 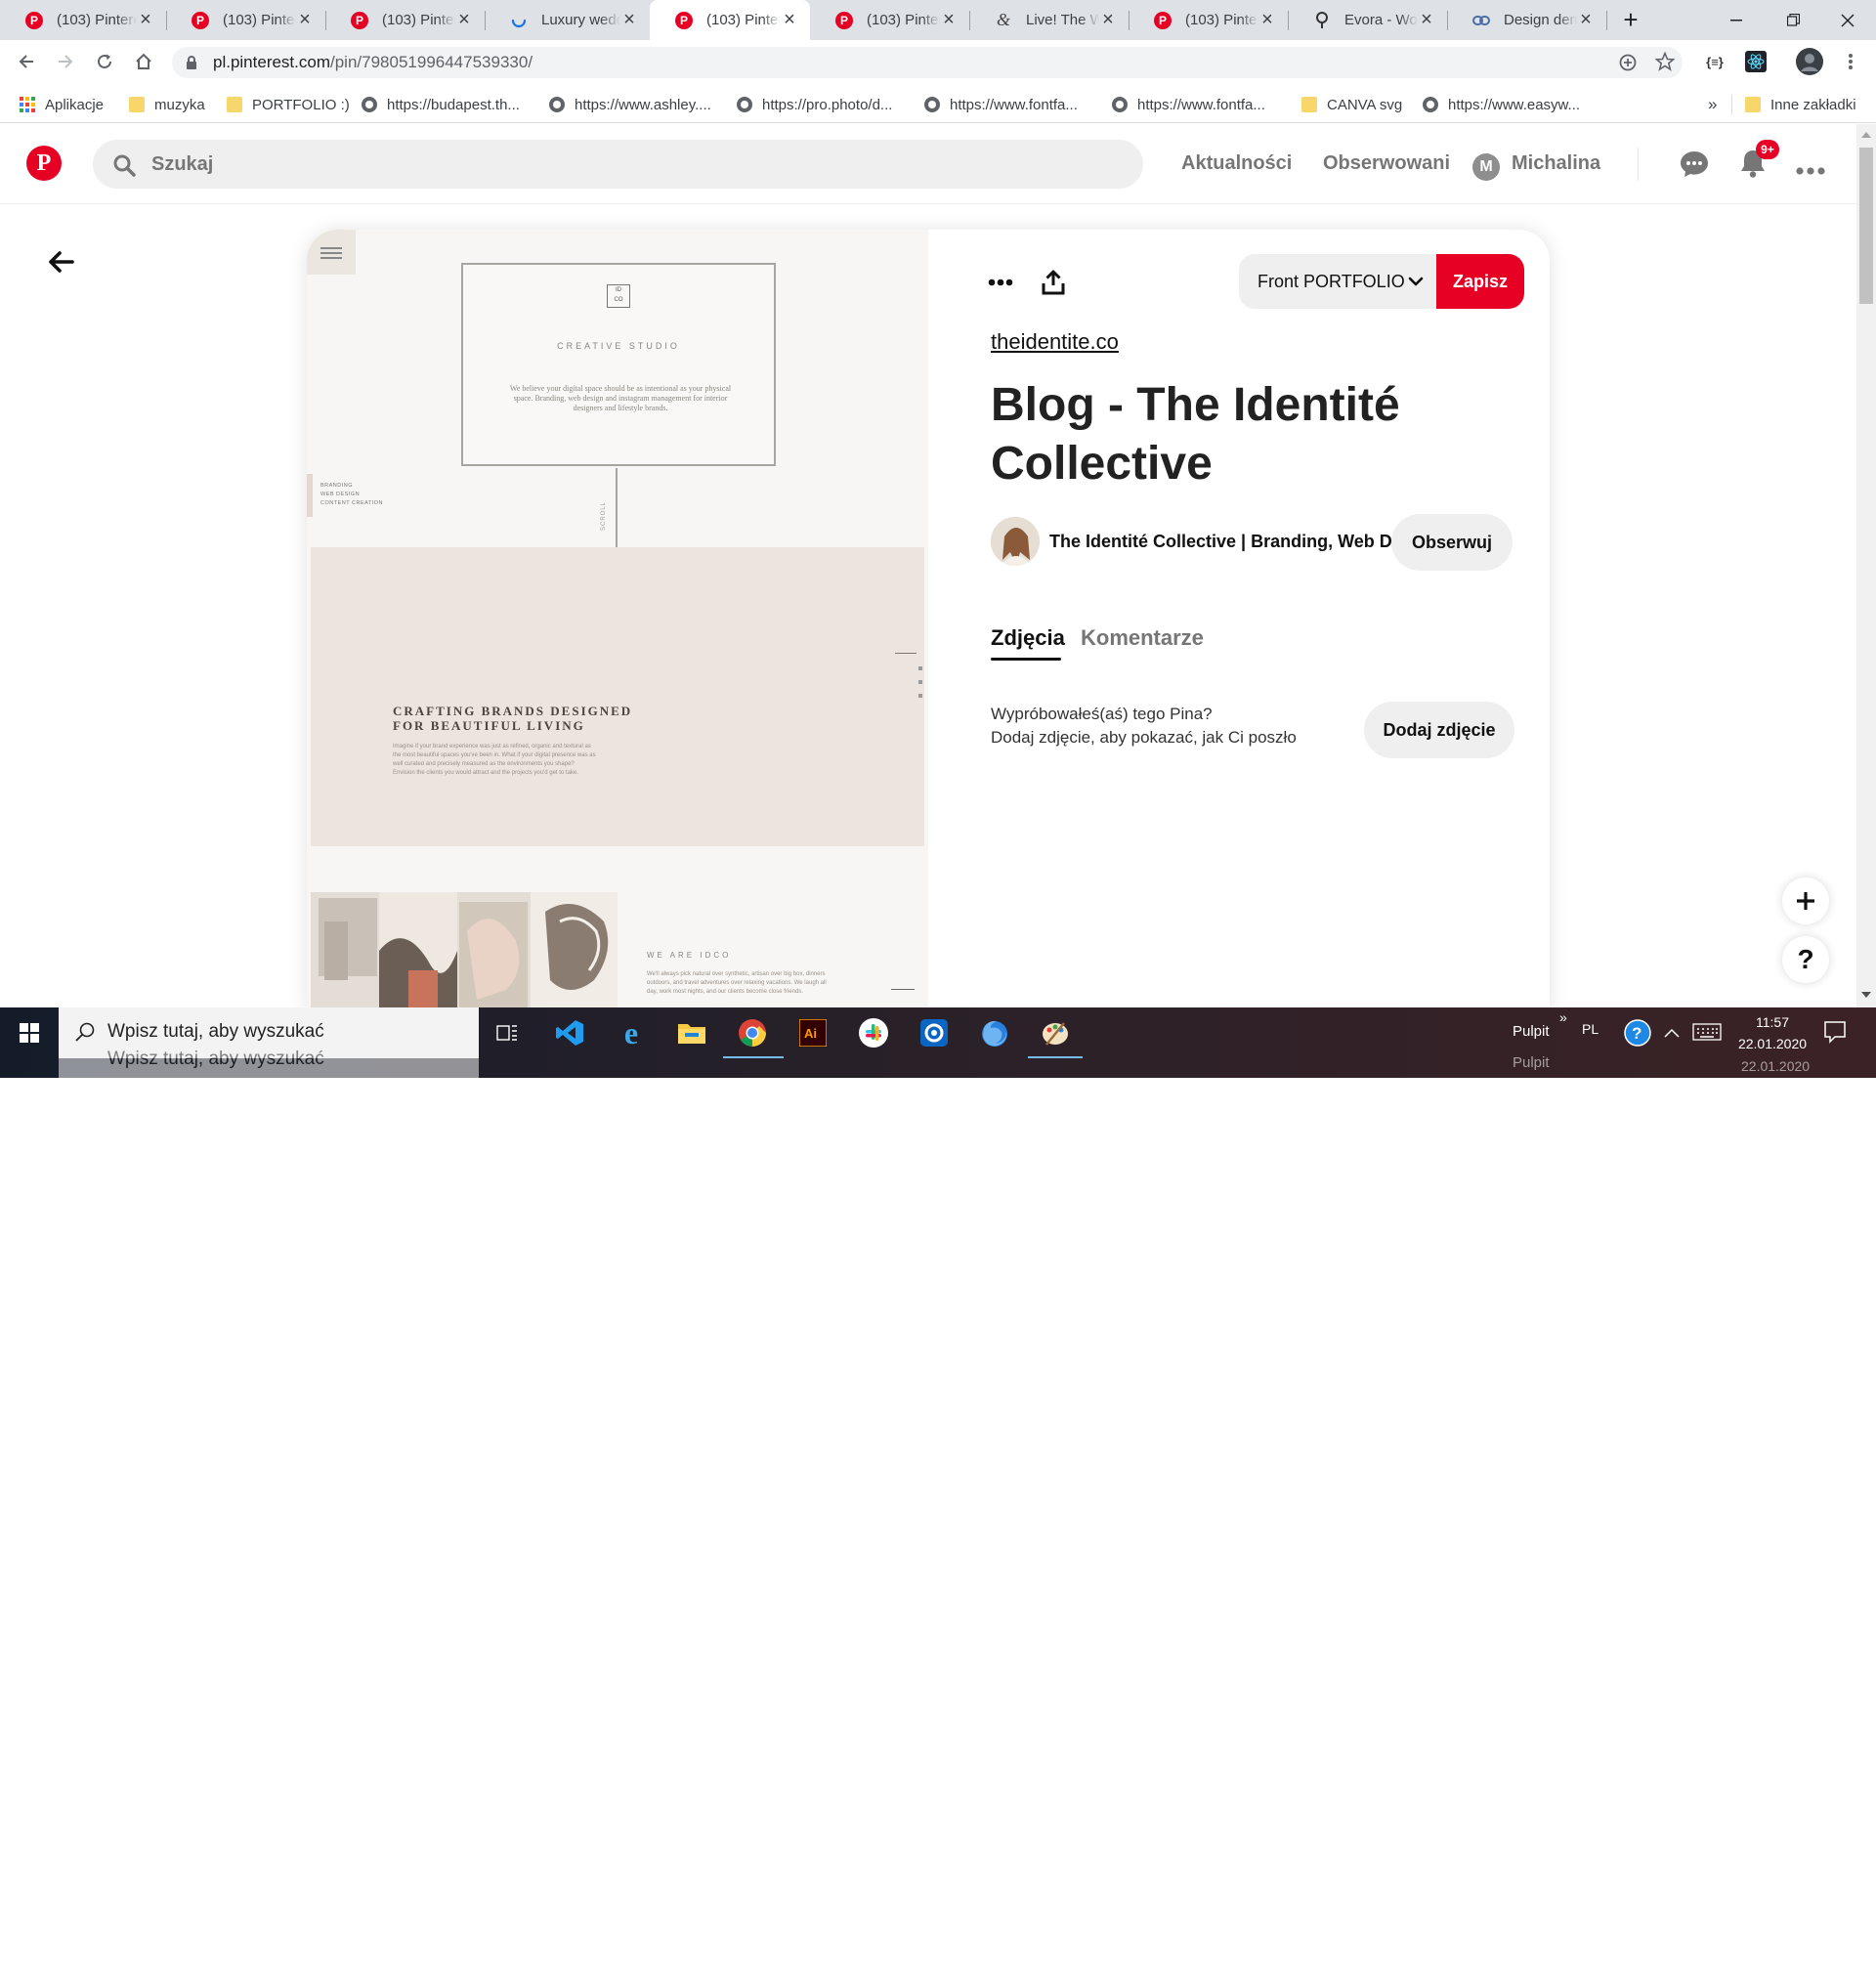 I want to click on illustrator-icon: Ai, so click(x=812, y=1032).